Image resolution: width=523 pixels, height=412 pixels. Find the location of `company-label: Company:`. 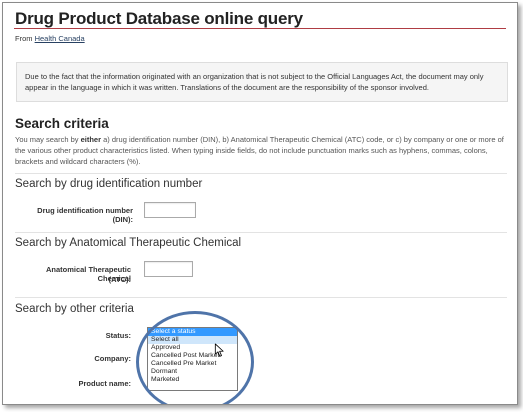

company-label: Company: is located at coordinates (112, 358).